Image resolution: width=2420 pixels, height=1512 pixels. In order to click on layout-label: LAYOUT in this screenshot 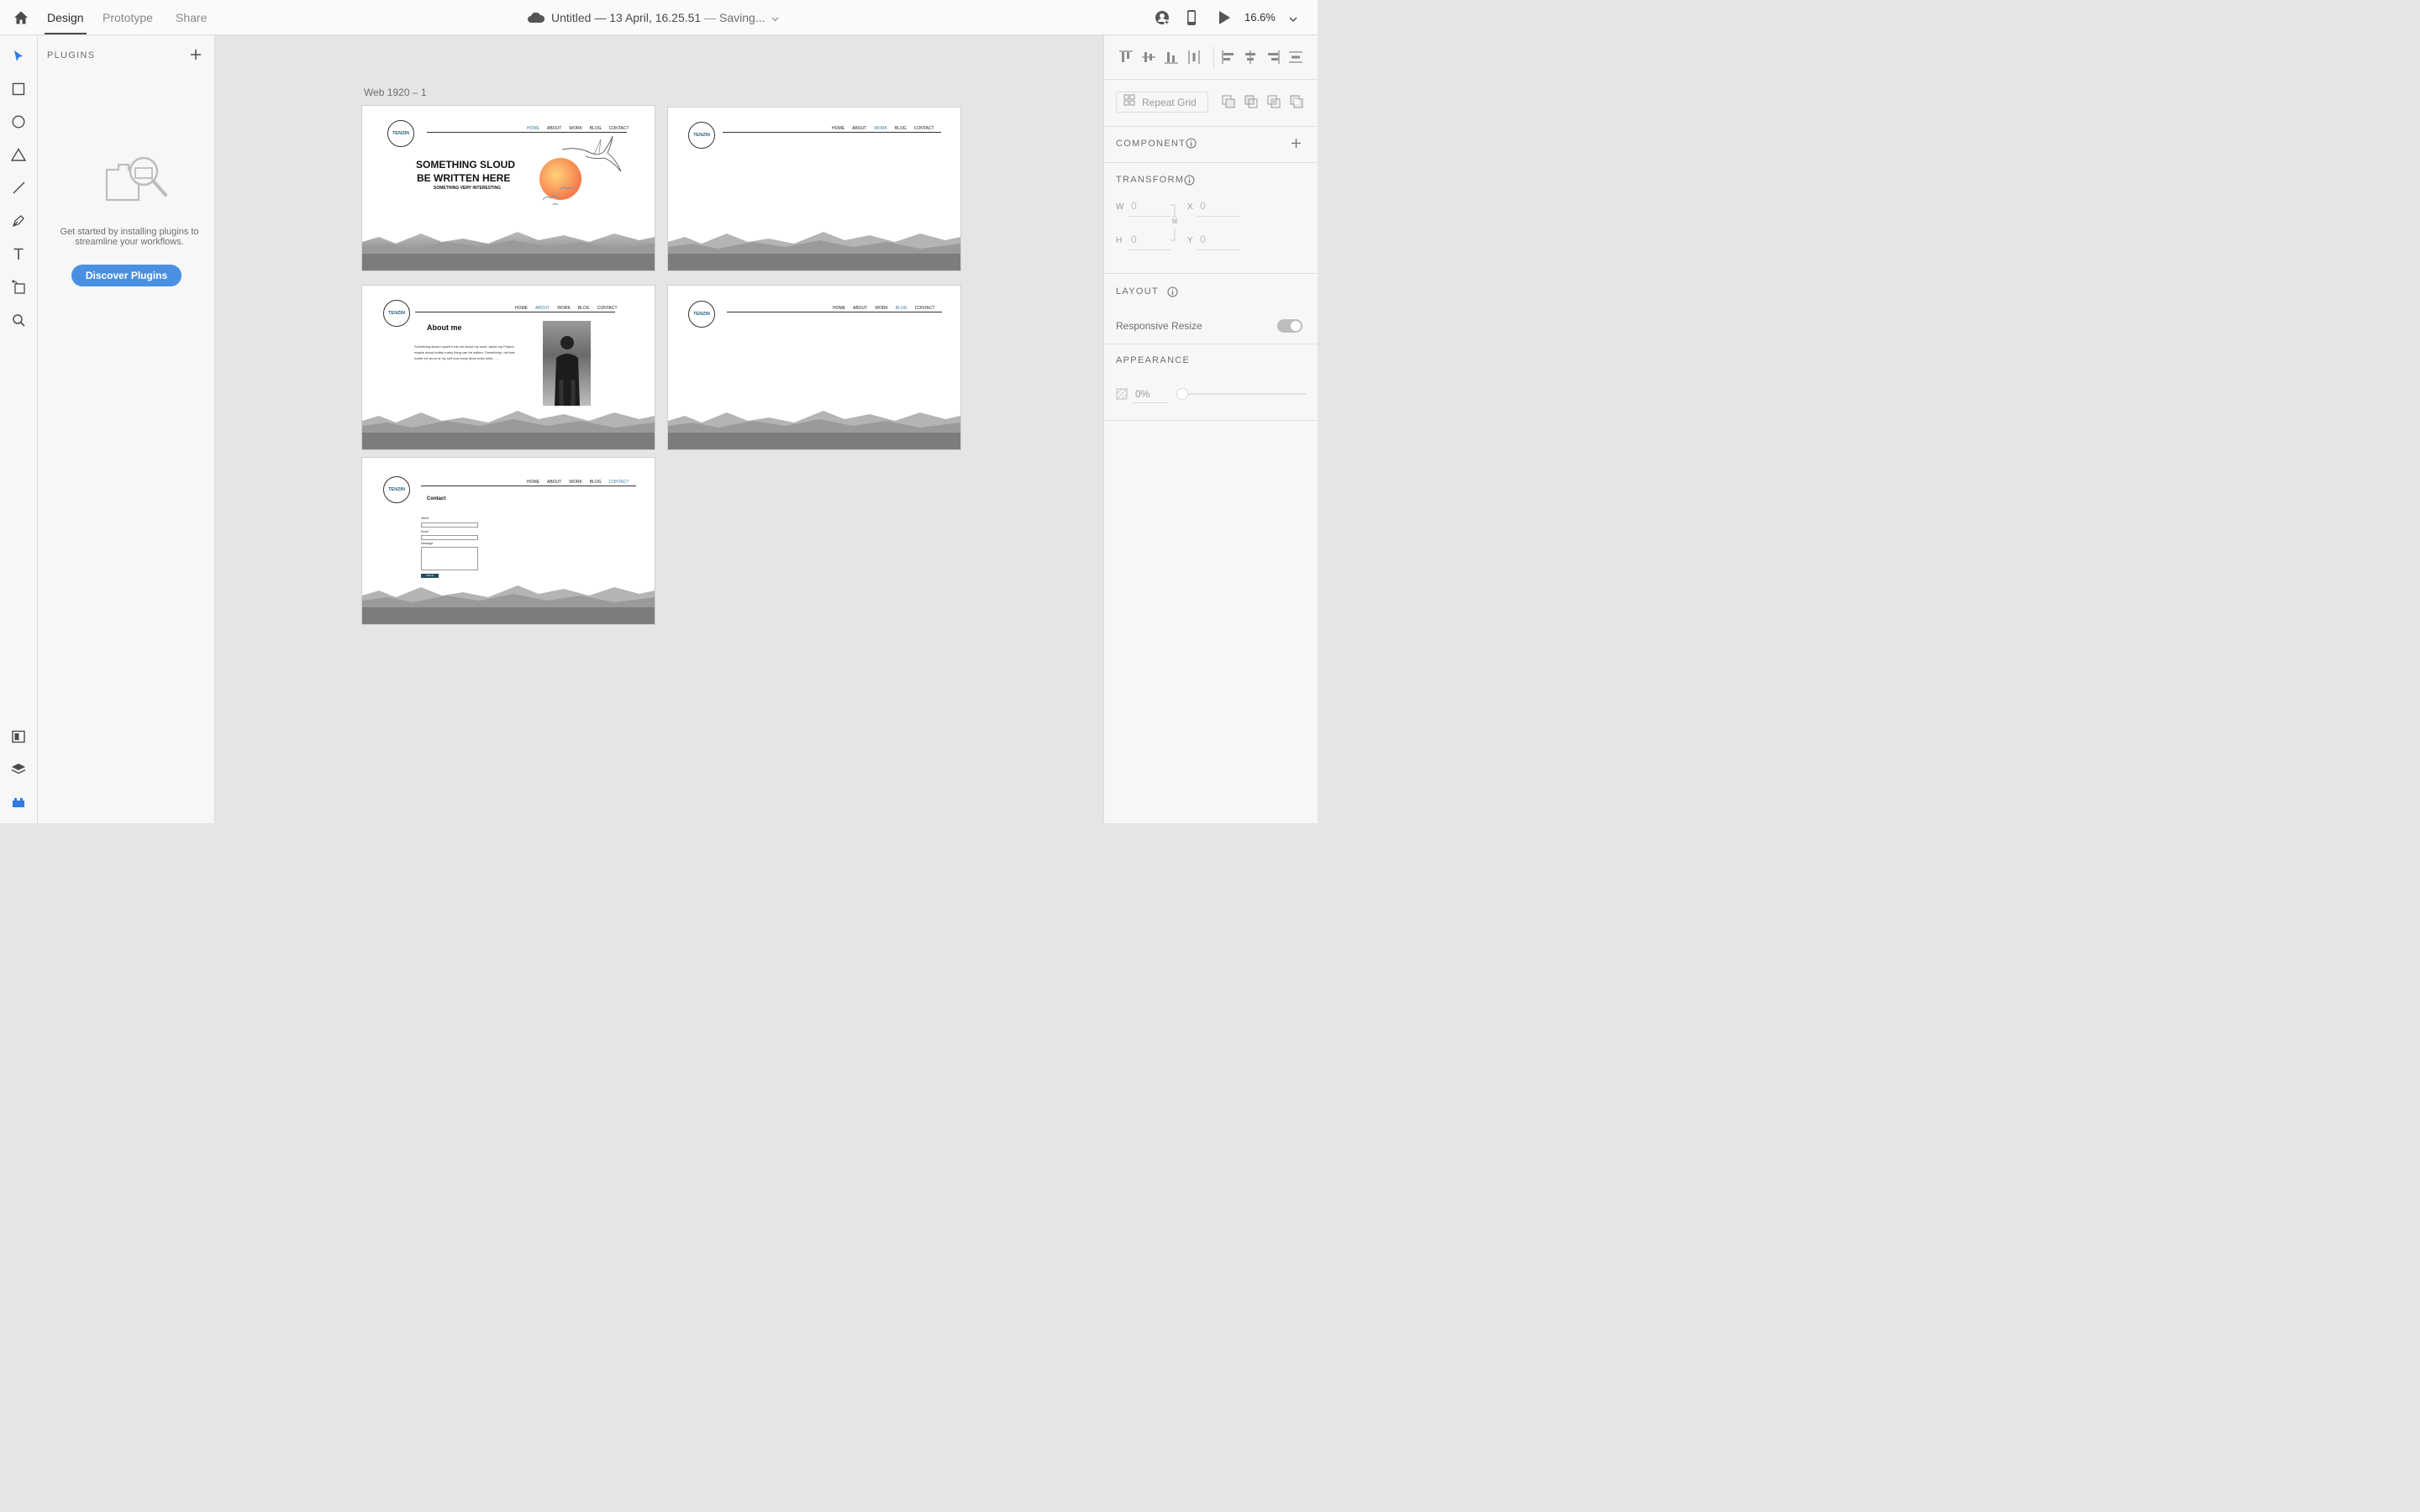, I will do `click(1137, 291)`.